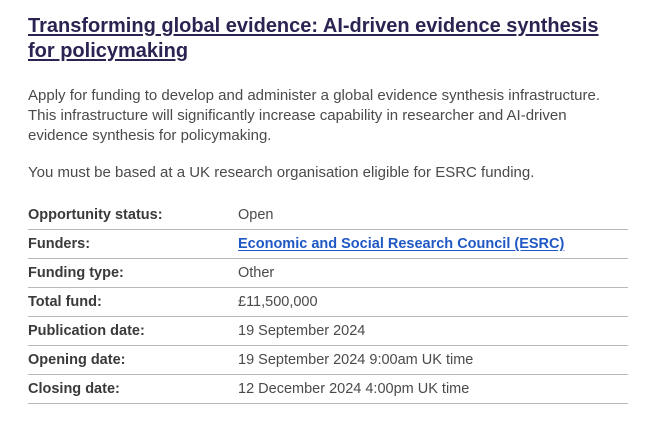 The height and width of the screenshot is (421, 668). Describe the element at coordinates (256, 273) in the screenshot. I see `funding-type-value: Other` at that location.